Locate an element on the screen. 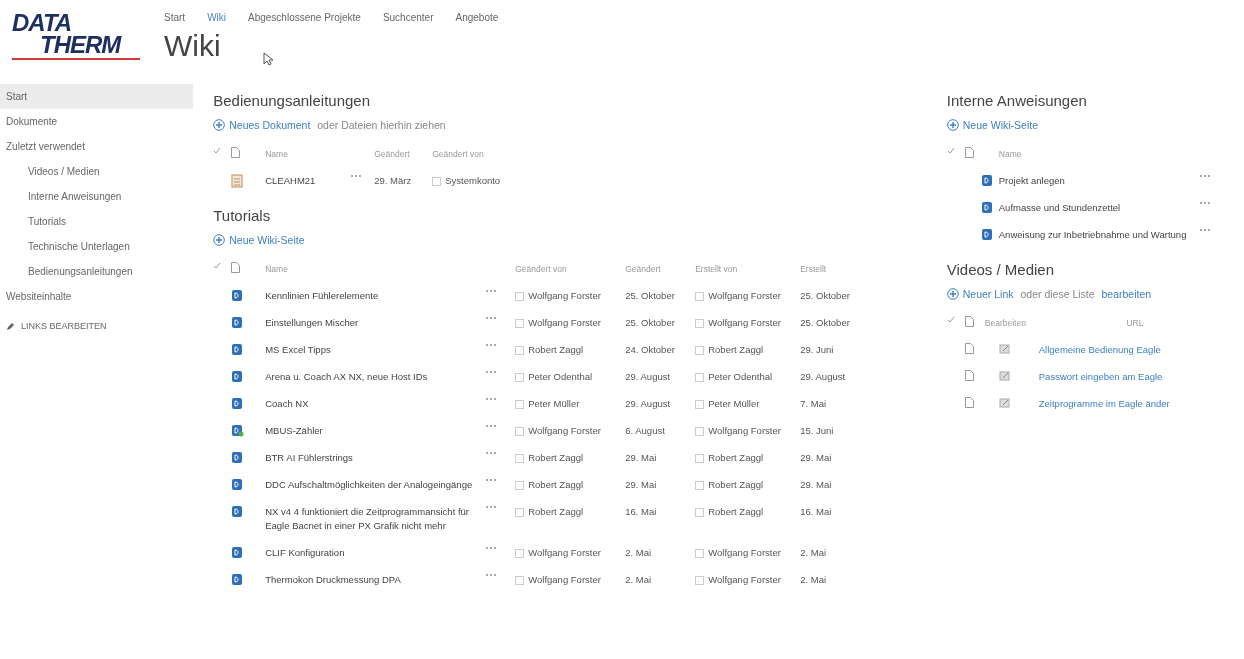  sidebar-item: Dokumente is located at coordinates (97, 121).